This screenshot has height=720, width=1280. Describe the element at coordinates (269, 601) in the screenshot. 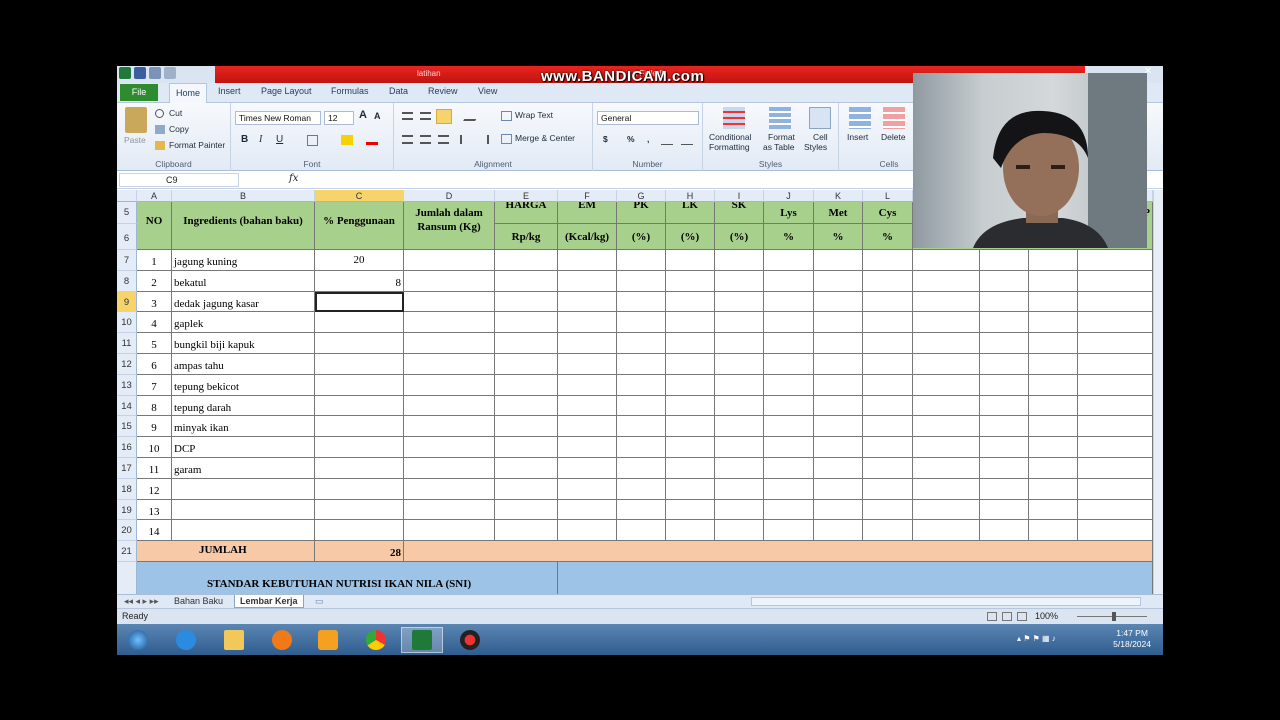

I see `sheet-tab-lembar-kerja: Lembar Kerja` at that location.